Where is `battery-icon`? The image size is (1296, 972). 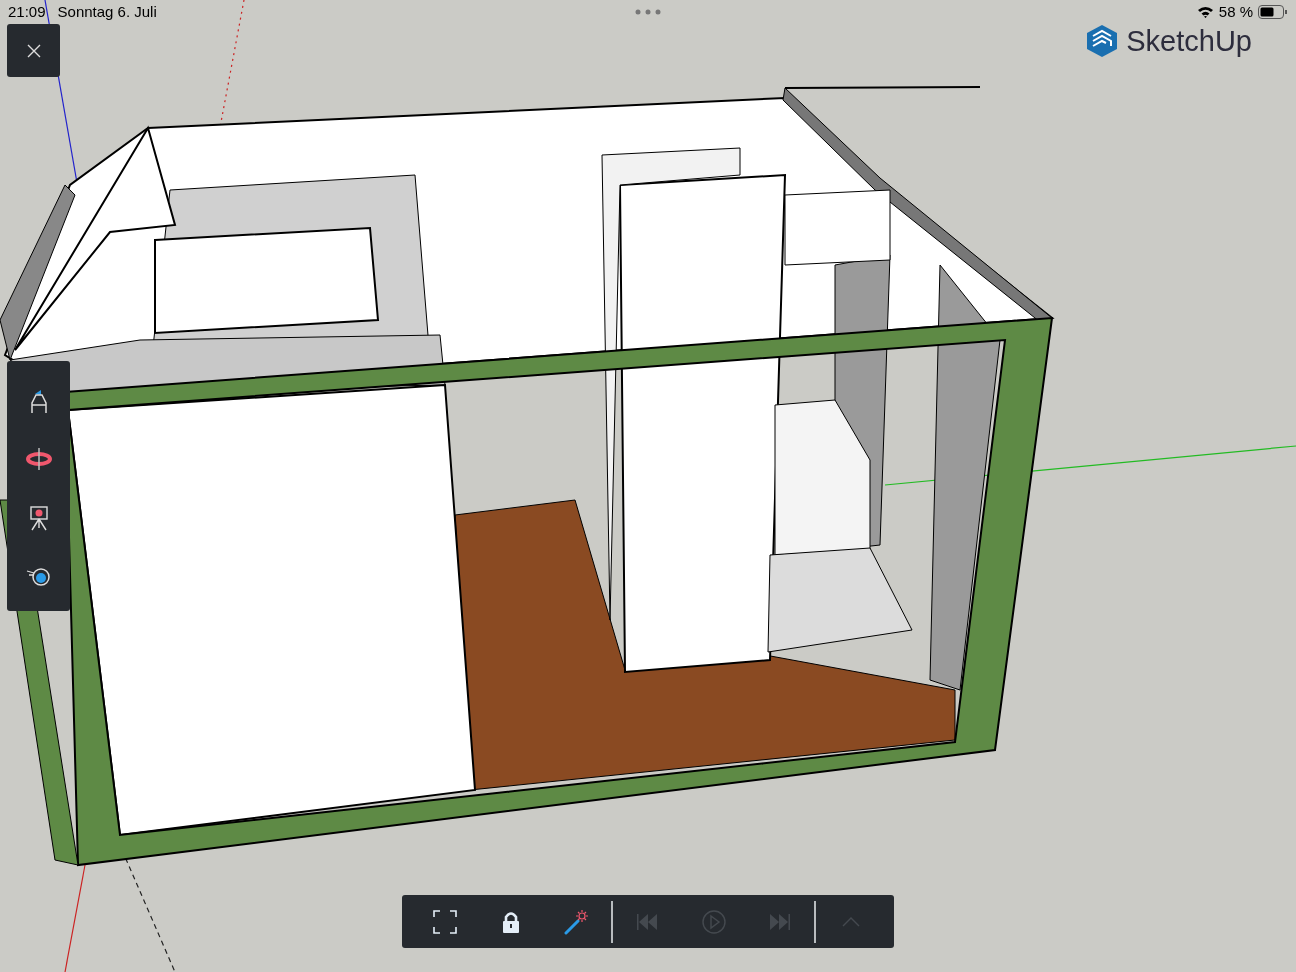 battery-icon is located at coordinates (1273, 11).